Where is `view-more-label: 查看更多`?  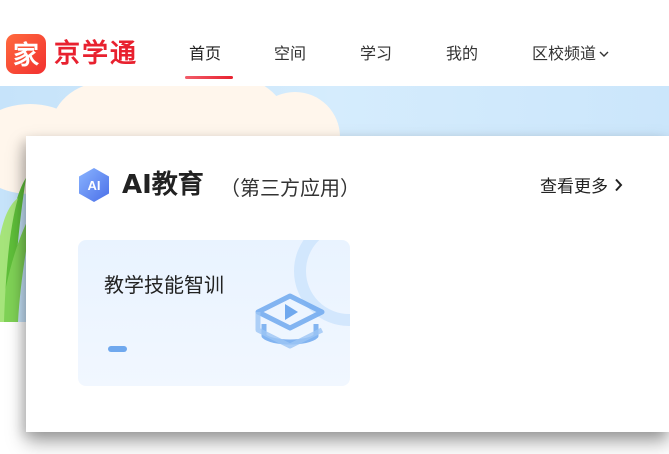 view-more-label: 查看更多 is located at coordinates (574, 187).